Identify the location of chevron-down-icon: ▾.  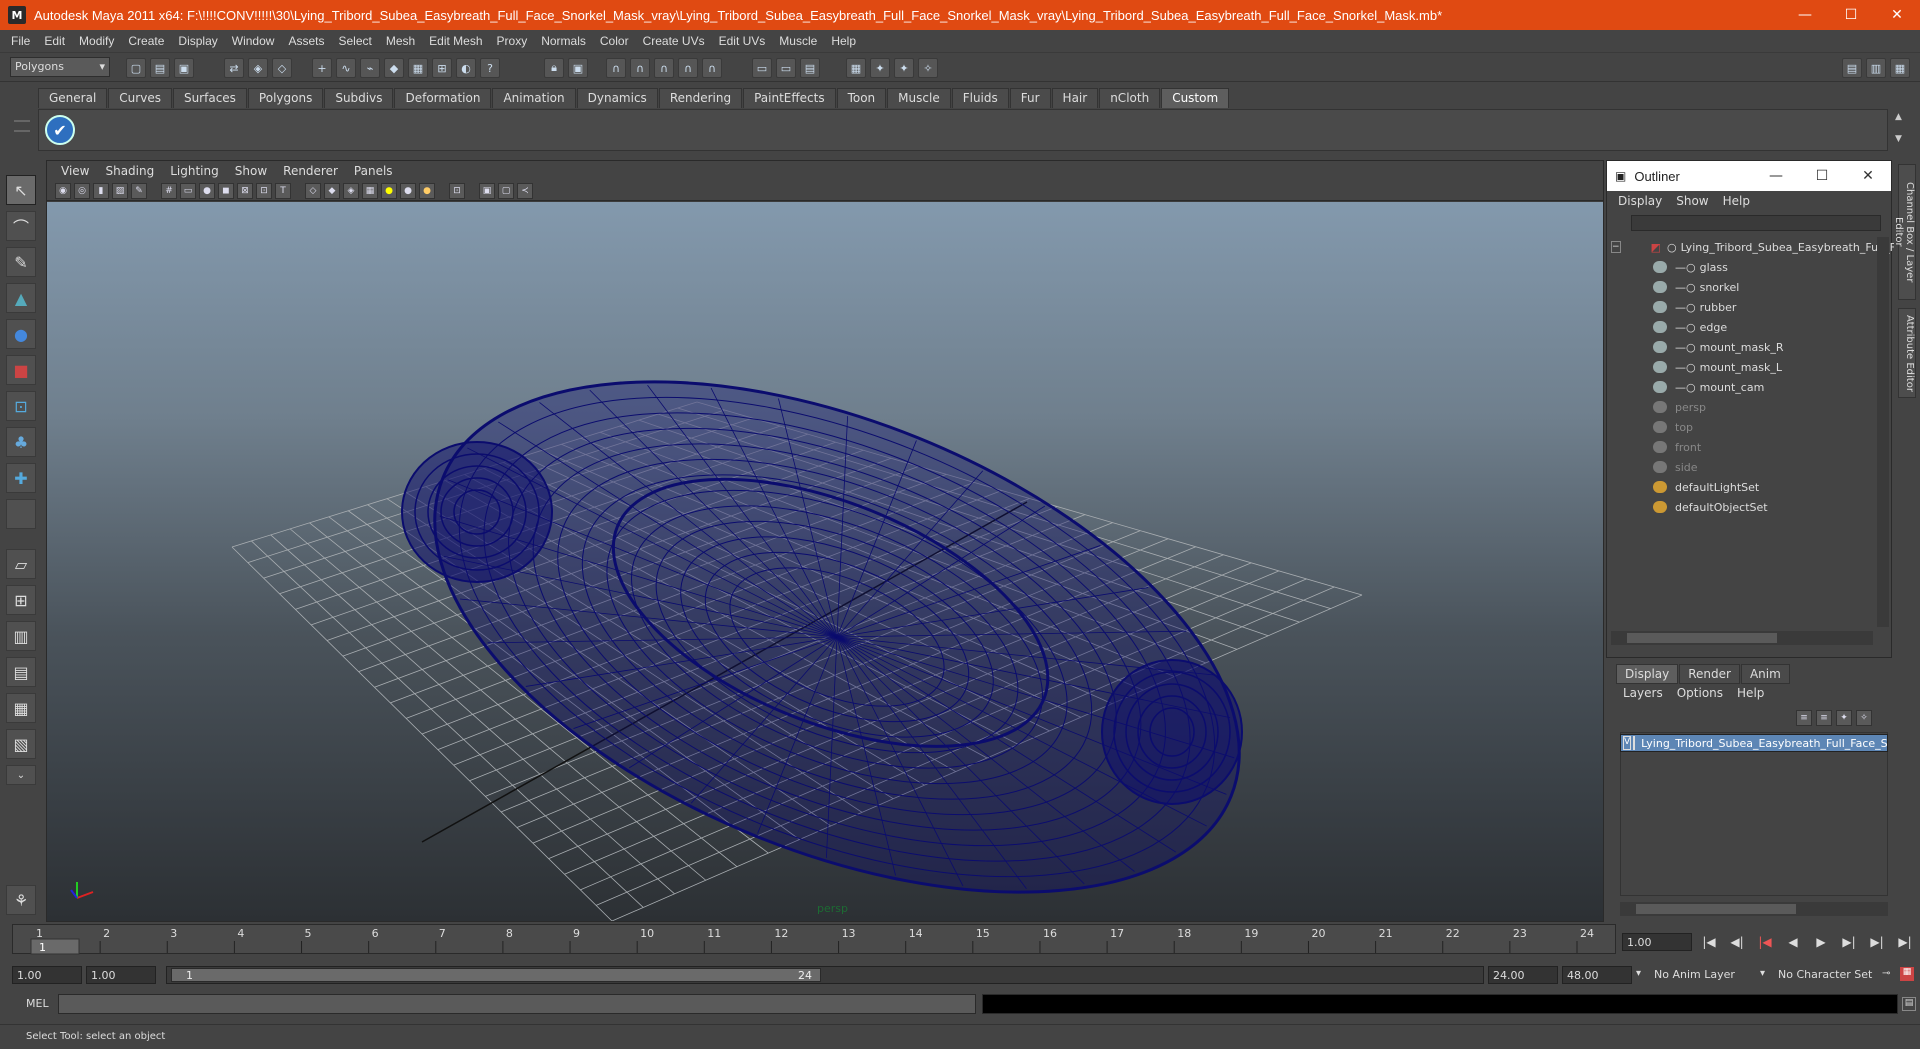
(1762, 973).